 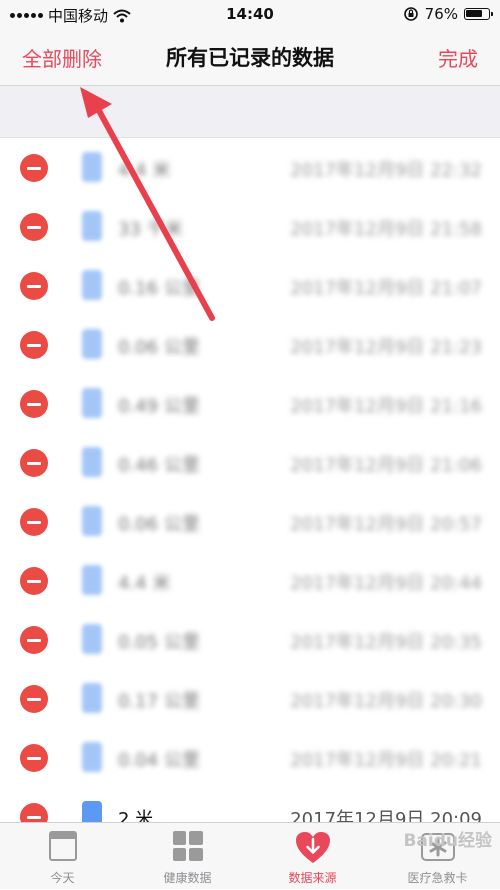 I want to click on calendar-icon, so click(x=62, y=846).